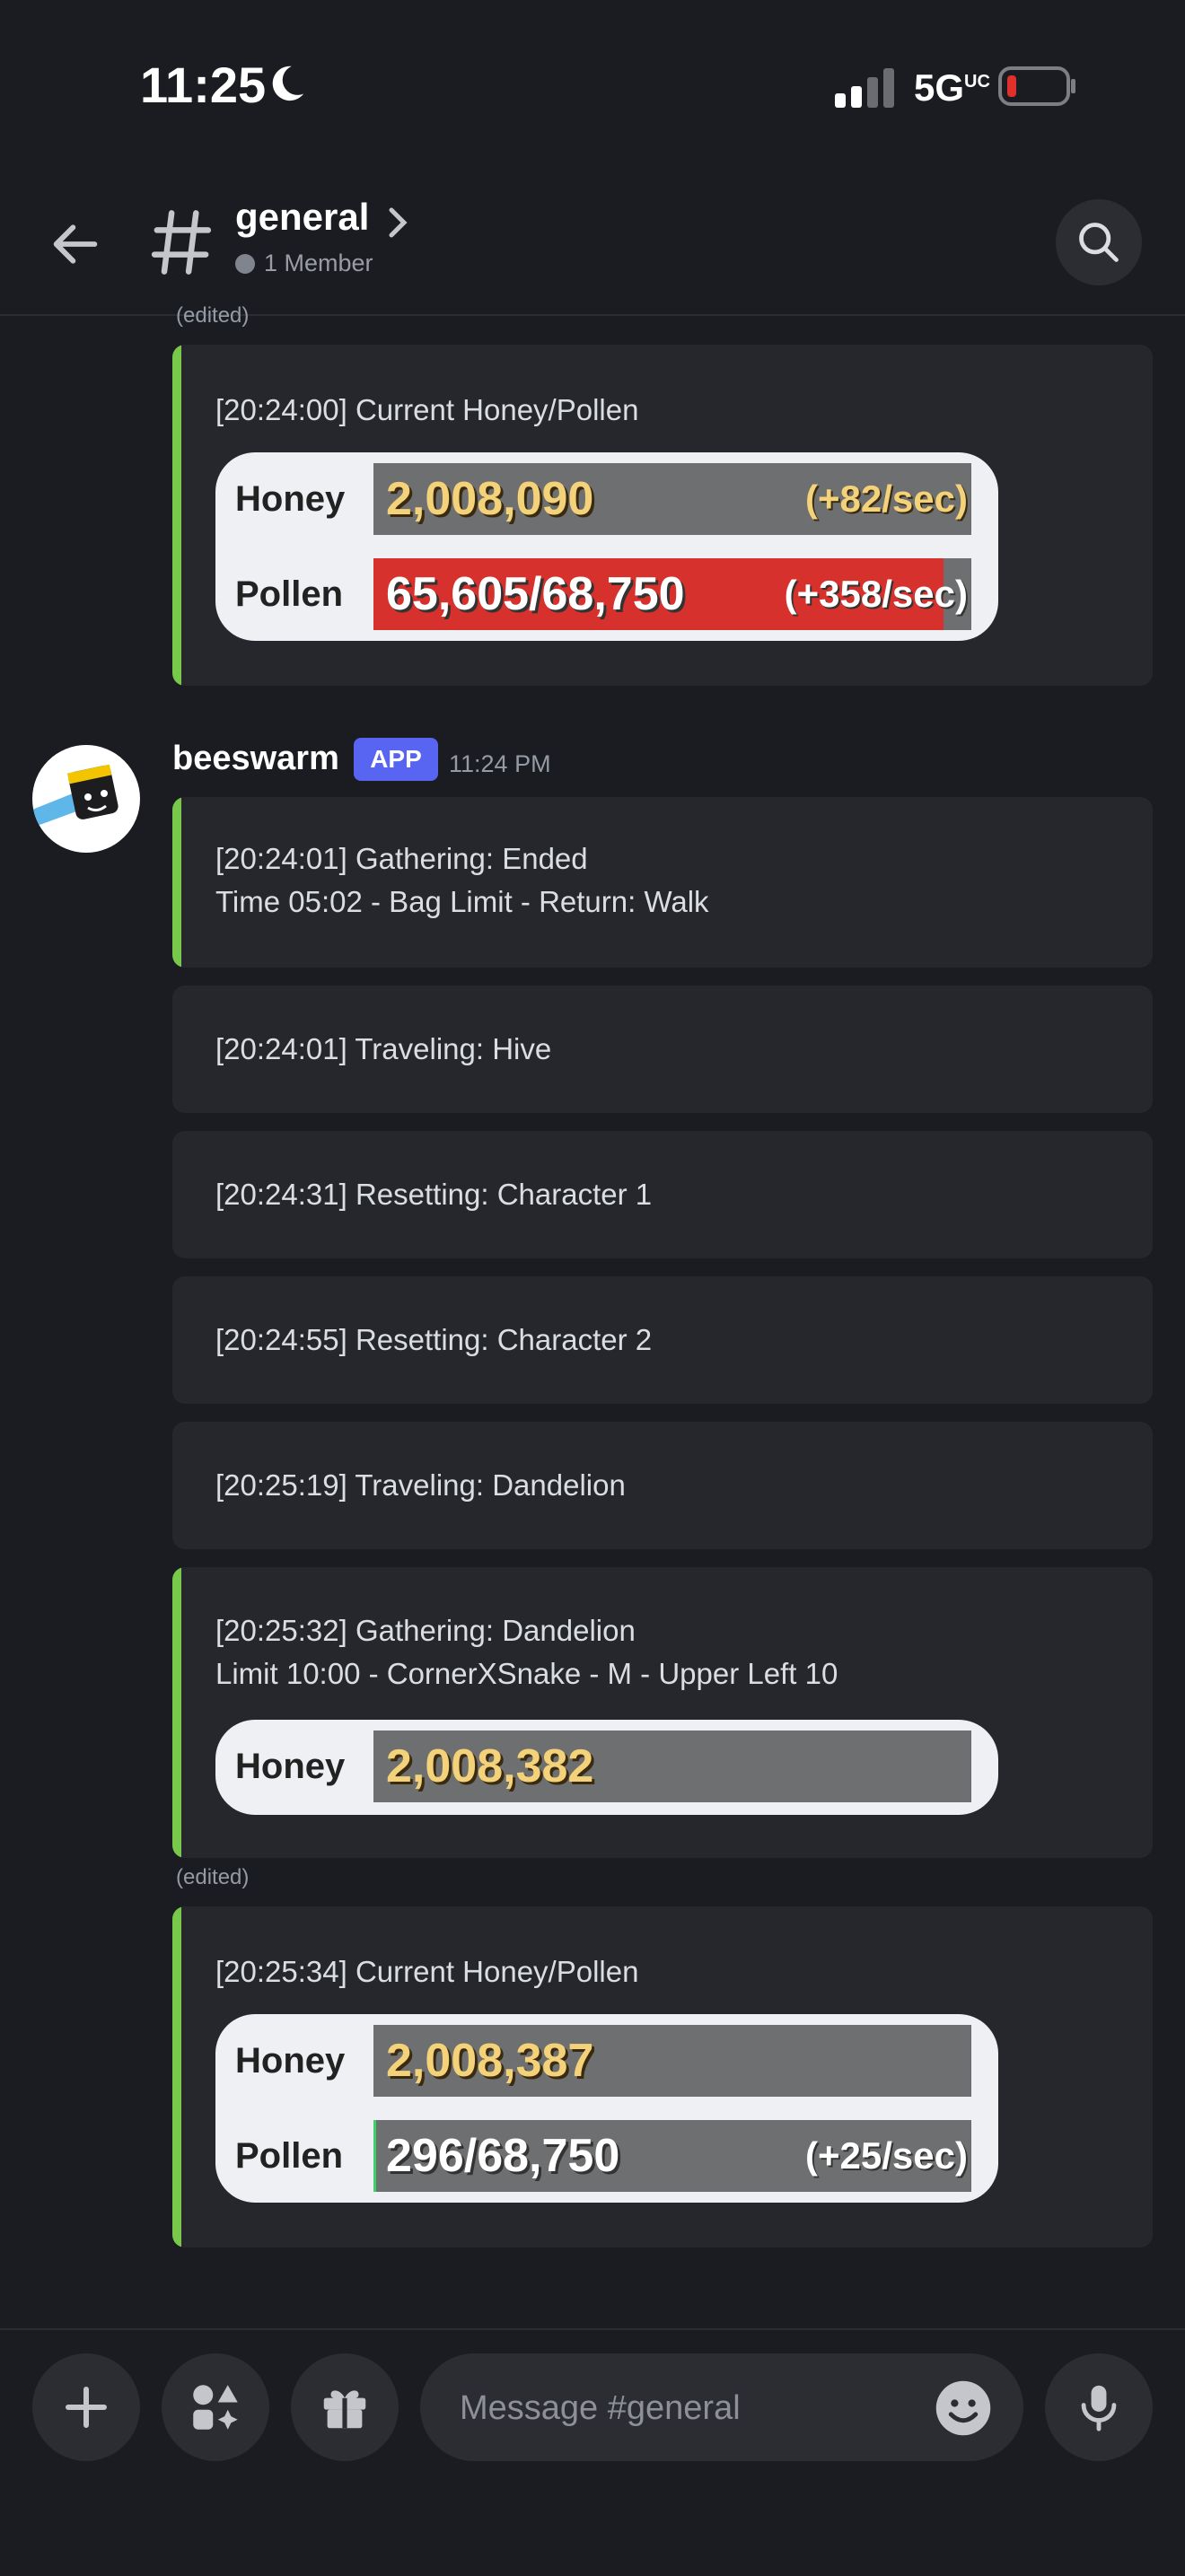  Describe the element at coordinates (434, 1339) in the screenshot. I see `embed-line: [20:24:55] Resetting: Character 2` at that location.